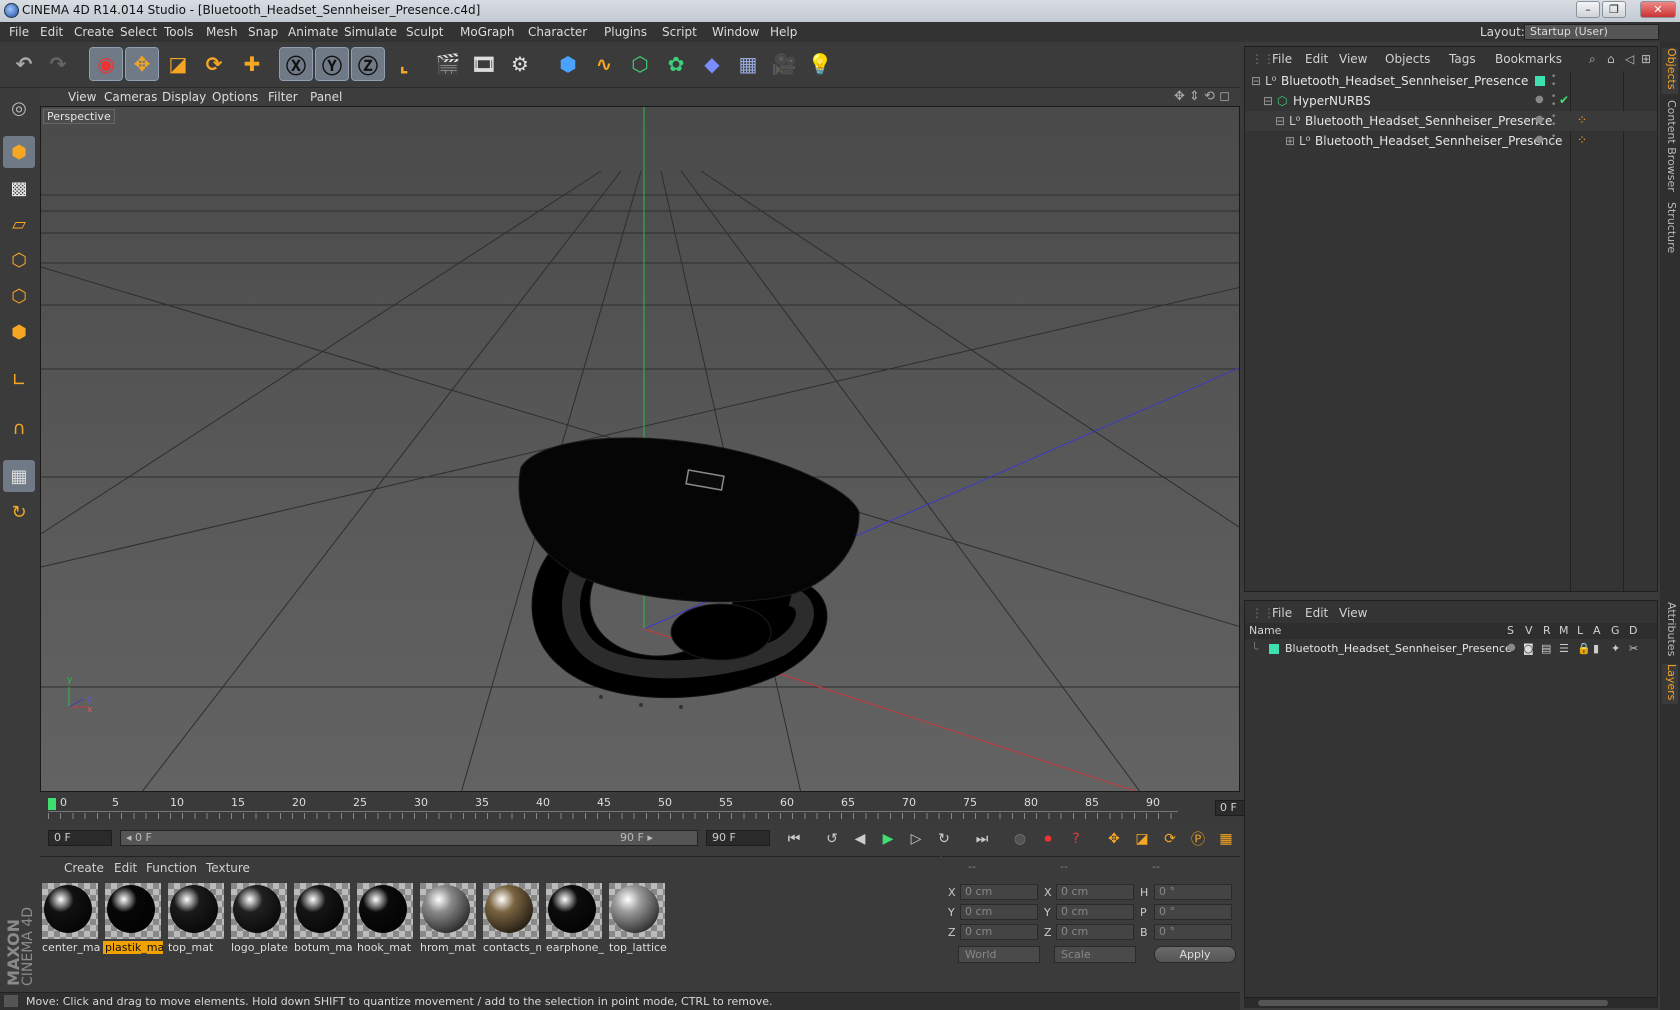  Describe the element at coordinates (640, 64) in the screenshot. I see `nurbs-icon: ⬡` at that location.